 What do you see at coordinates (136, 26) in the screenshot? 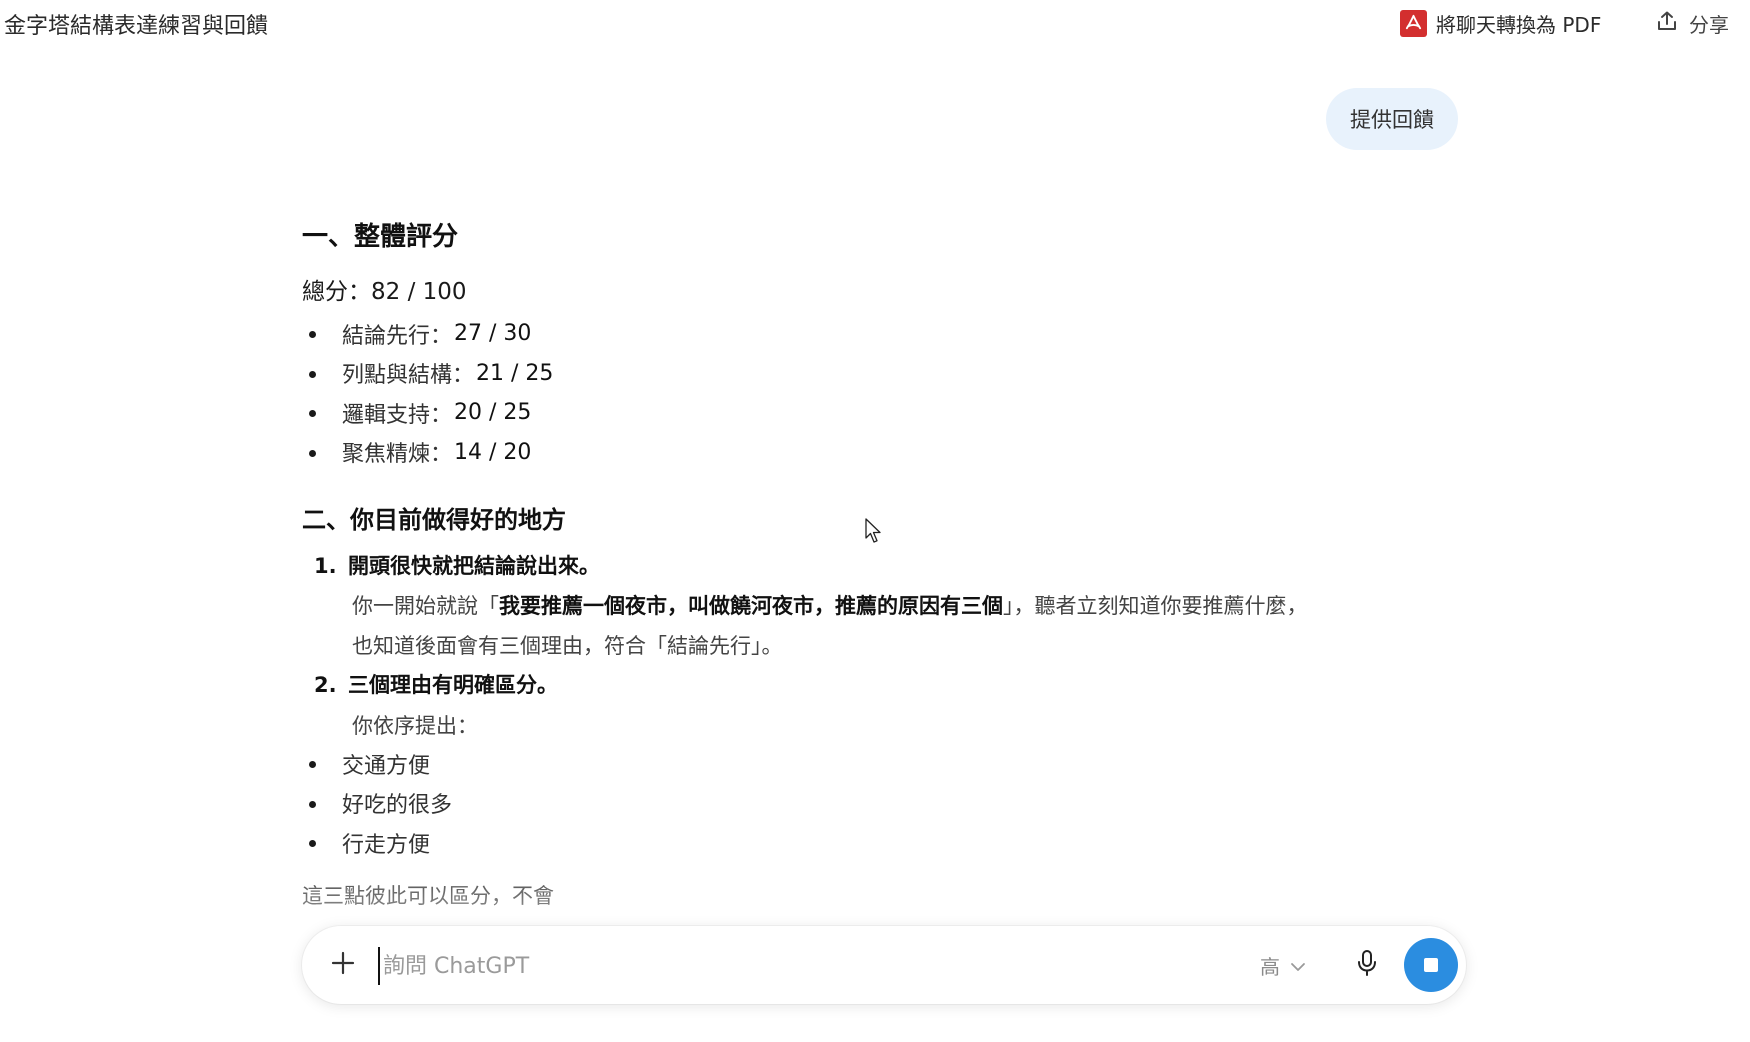
I see `chat-title: 金字塔結構表達練習與回饋` at bounding box center [136, 26].